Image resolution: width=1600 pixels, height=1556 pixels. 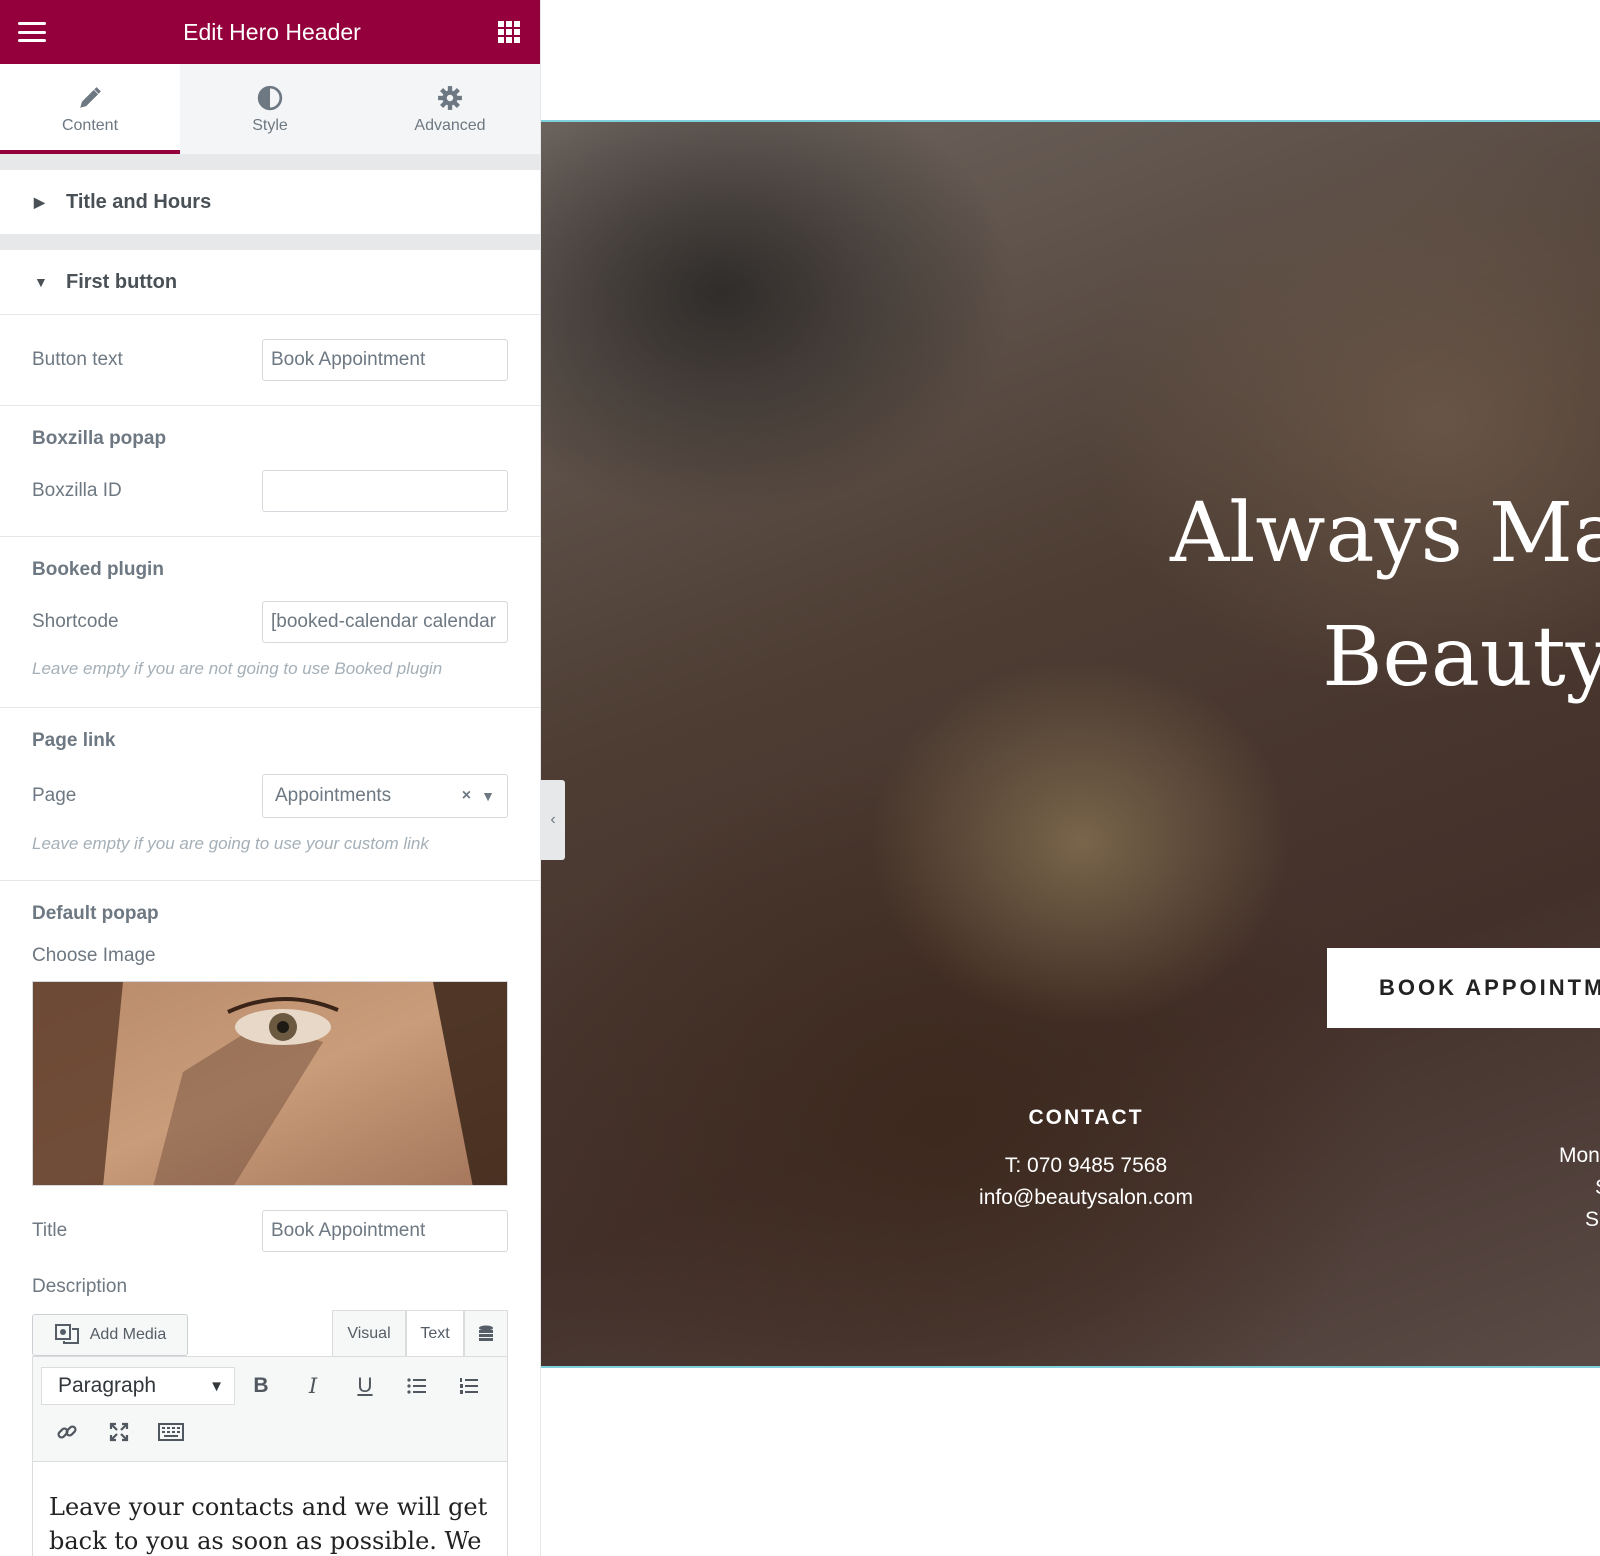 What do you see at coordinates (333, 795) in the screenshot?
I see `page-select-value: Appointments` at bounding box center [333, 795].